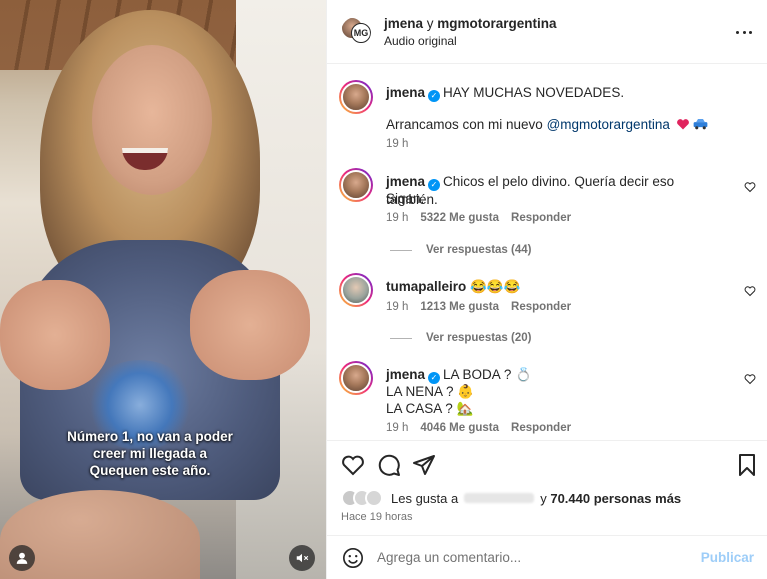  Describe the element at coordinates (420, 41) in the screenshot. I see `audio-link: Audio original` at that location.